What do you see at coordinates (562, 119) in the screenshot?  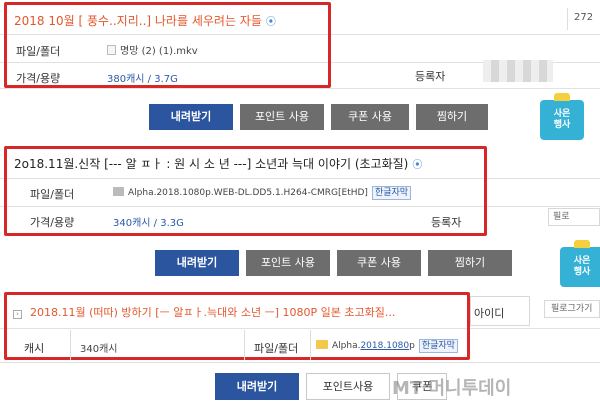 I see `s1-event-text: 사은 행사` at bounding box center [562, 119].